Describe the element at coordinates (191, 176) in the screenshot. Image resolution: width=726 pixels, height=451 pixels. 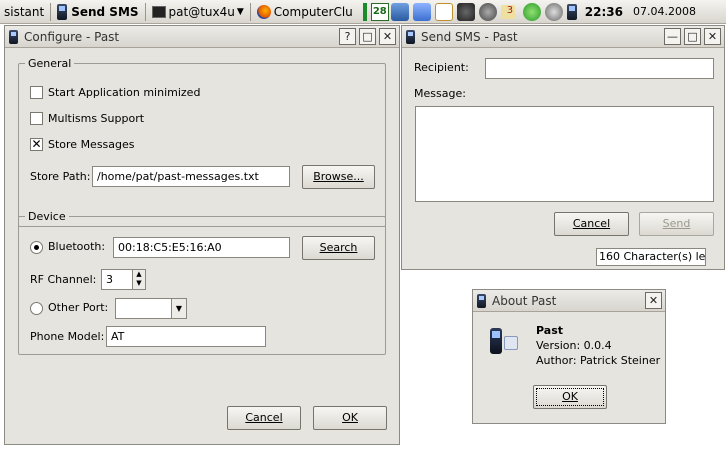
I see `store-path-input: /home/pat/past-messages.txt` at that location.